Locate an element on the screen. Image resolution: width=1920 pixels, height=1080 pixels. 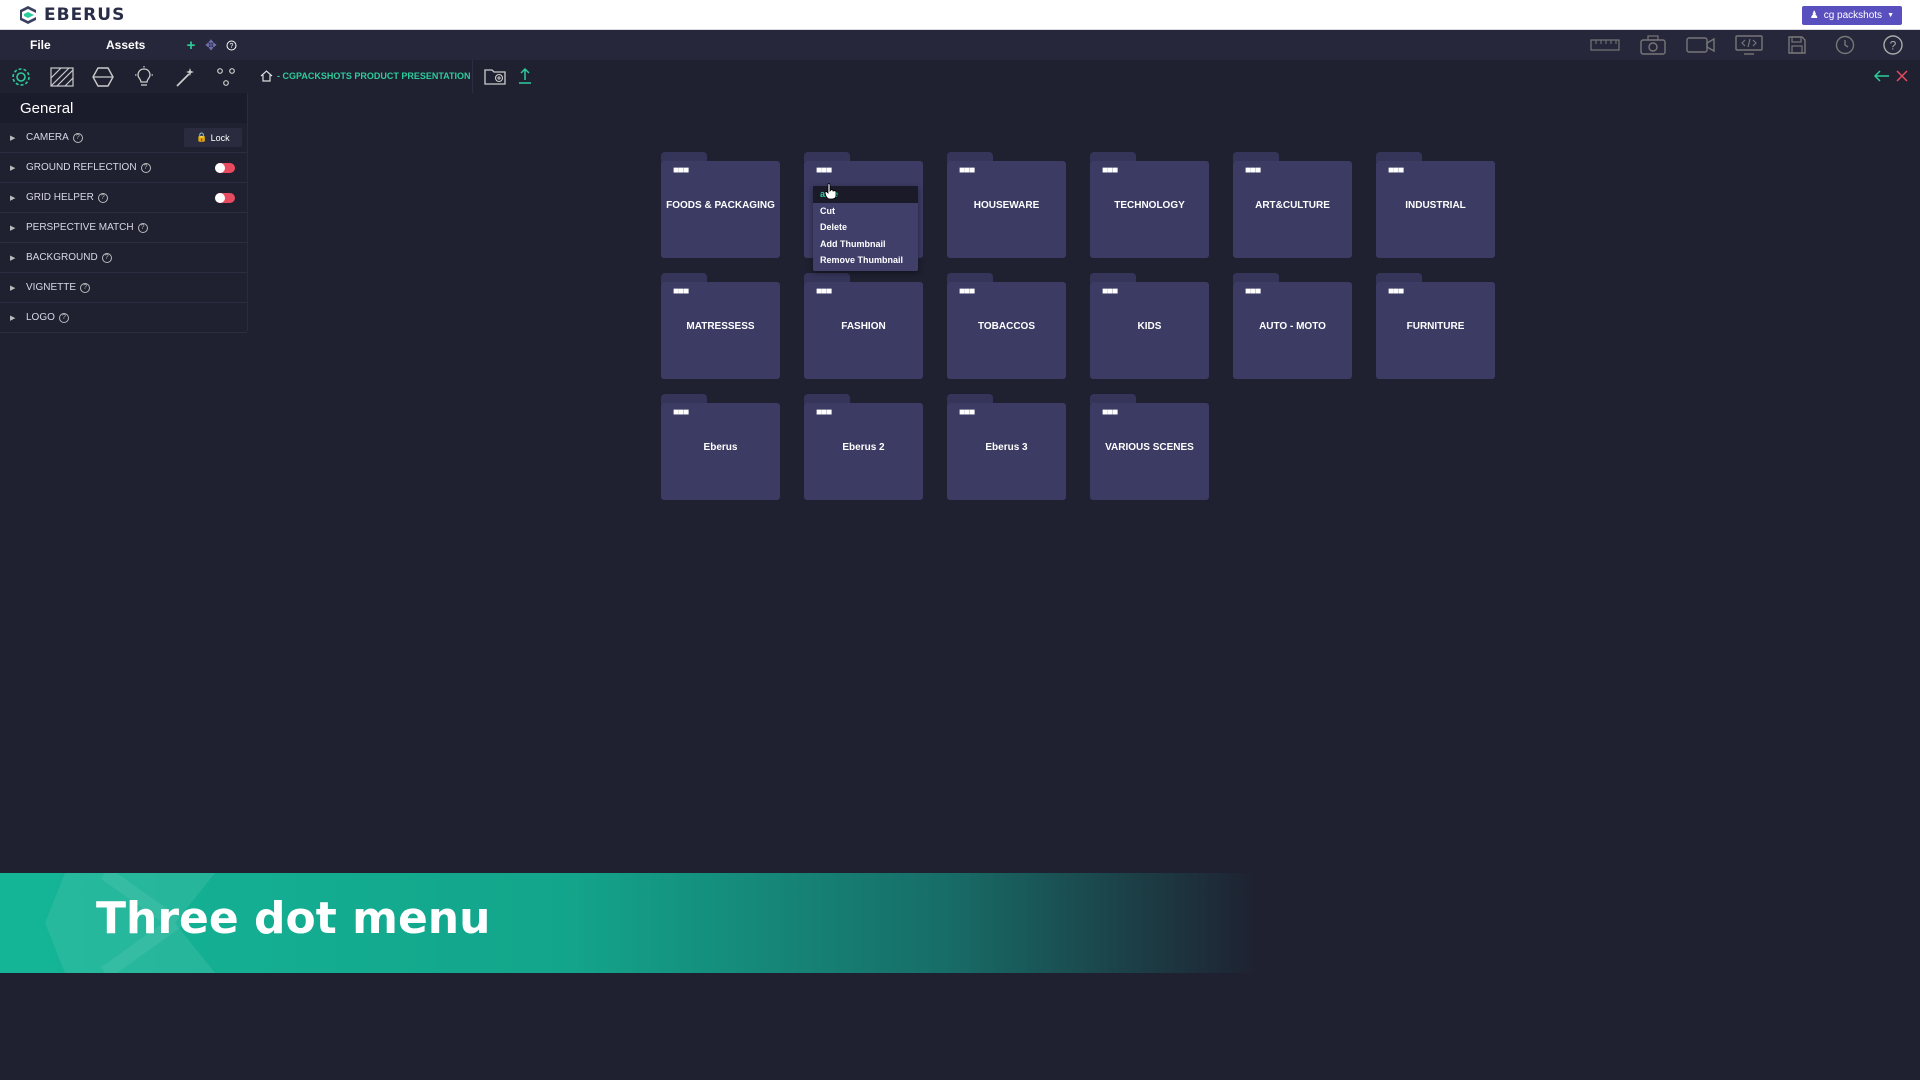
light-icon is located at coordinates (144, 77).